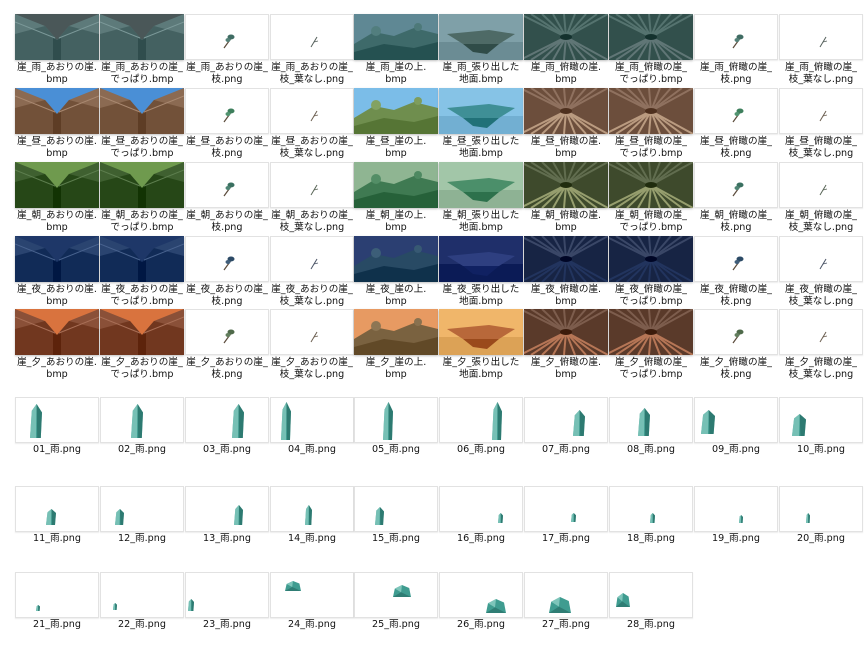  What do you see at coordinates (57, 221) in the screenshot?
I see `file-name-label: 崖_朝_あおりの崖. bmp` at bounding box center [57, 221].